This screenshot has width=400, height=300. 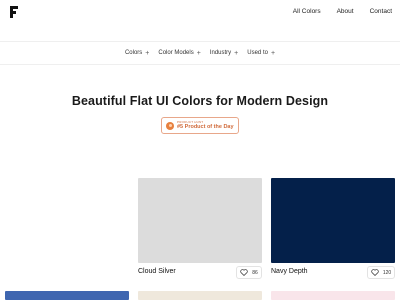 What do you see at coordinates (170, 125) in the screenshot?
I see `medal-icon` at bounding box center [170, 125].